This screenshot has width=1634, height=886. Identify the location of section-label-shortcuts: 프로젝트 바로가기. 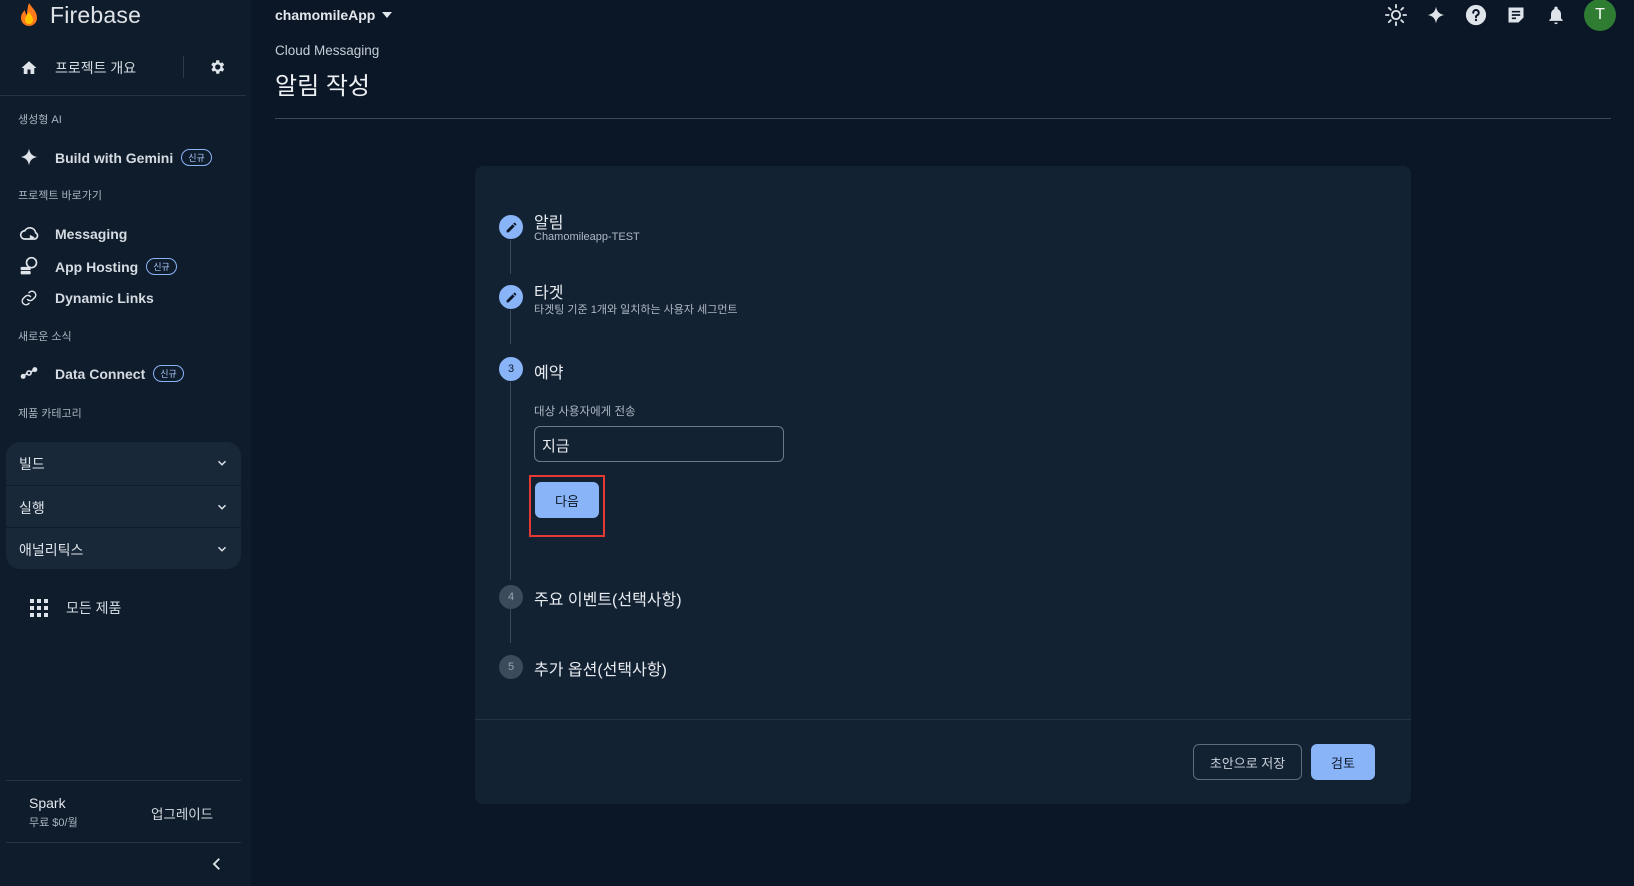
(60, 196).